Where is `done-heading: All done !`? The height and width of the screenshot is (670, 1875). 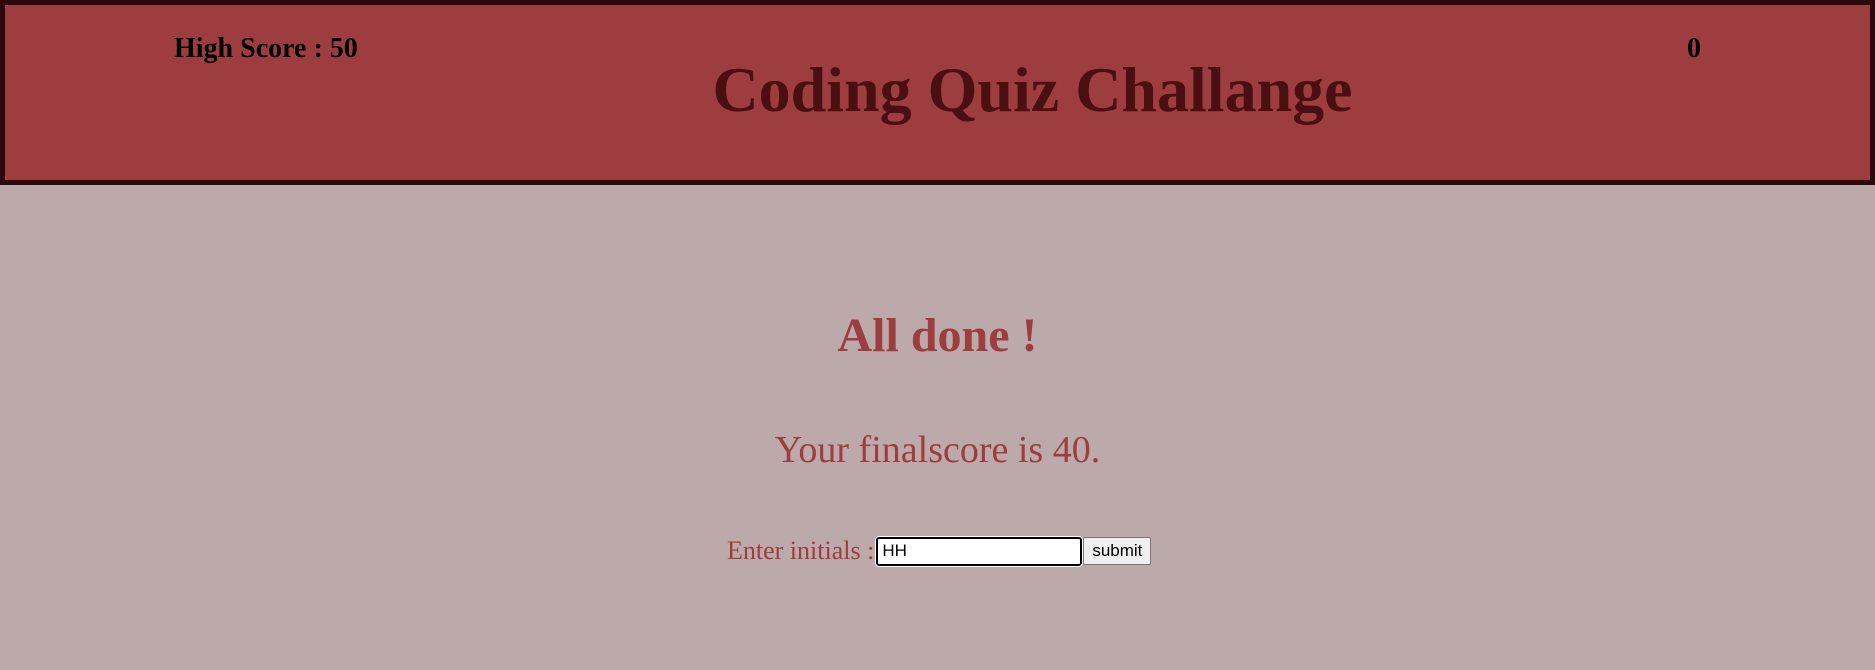 done-heading: All done ! is located at coordinates (937, 335).